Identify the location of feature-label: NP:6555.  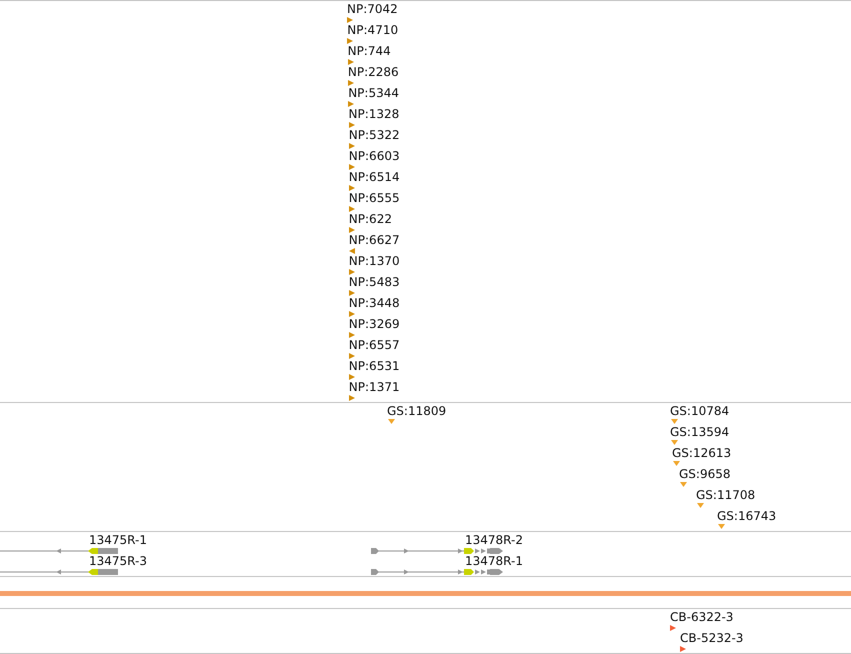
(374, 198).